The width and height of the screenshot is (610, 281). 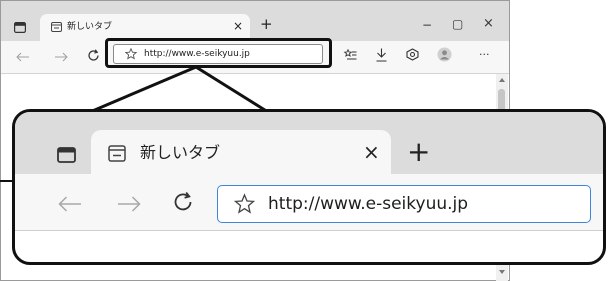 What do you see at coordinates (183, 201) in the screenshot?
I see `zoom-refresh-icon` at bounding box center [183, 201].